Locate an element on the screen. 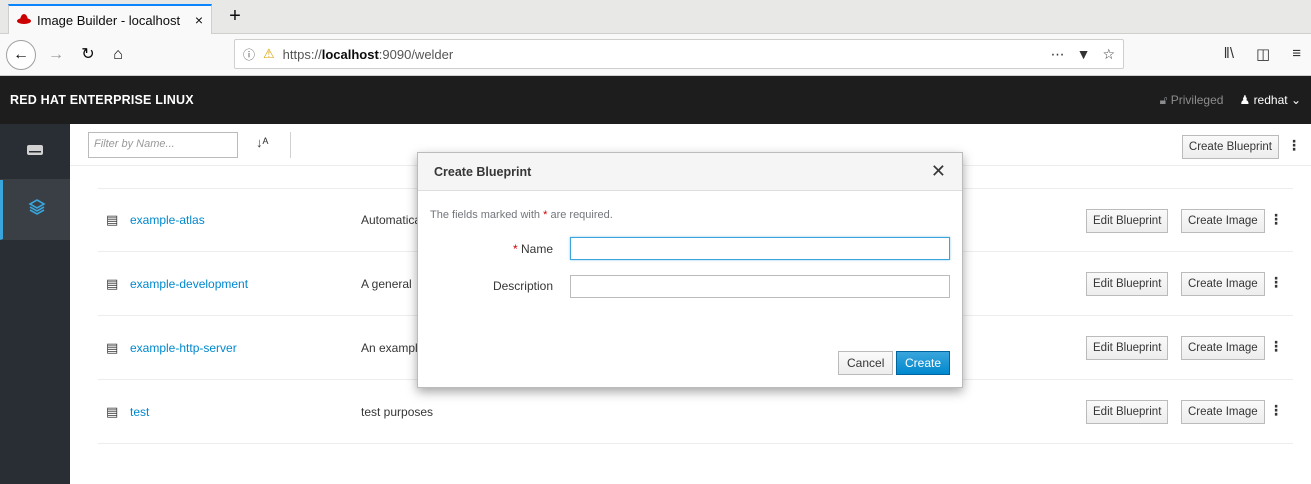 The width and height of the screenshot is (1311, 484). privileged-indicator: 🔓︎ Privileged is located at coordinates (1192, 100).